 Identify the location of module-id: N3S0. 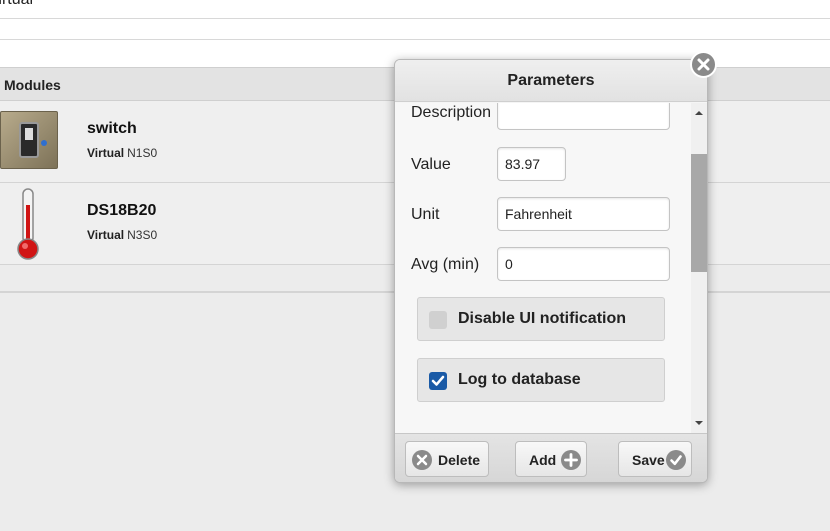
(142, 235).